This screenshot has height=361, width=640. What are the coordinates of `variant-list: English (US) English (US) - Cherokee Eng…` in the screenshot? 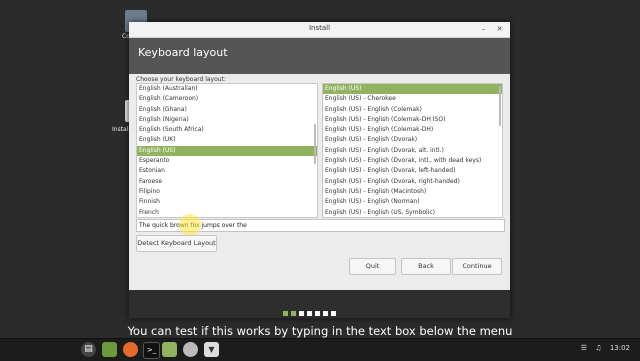 It's located at (412, 150).